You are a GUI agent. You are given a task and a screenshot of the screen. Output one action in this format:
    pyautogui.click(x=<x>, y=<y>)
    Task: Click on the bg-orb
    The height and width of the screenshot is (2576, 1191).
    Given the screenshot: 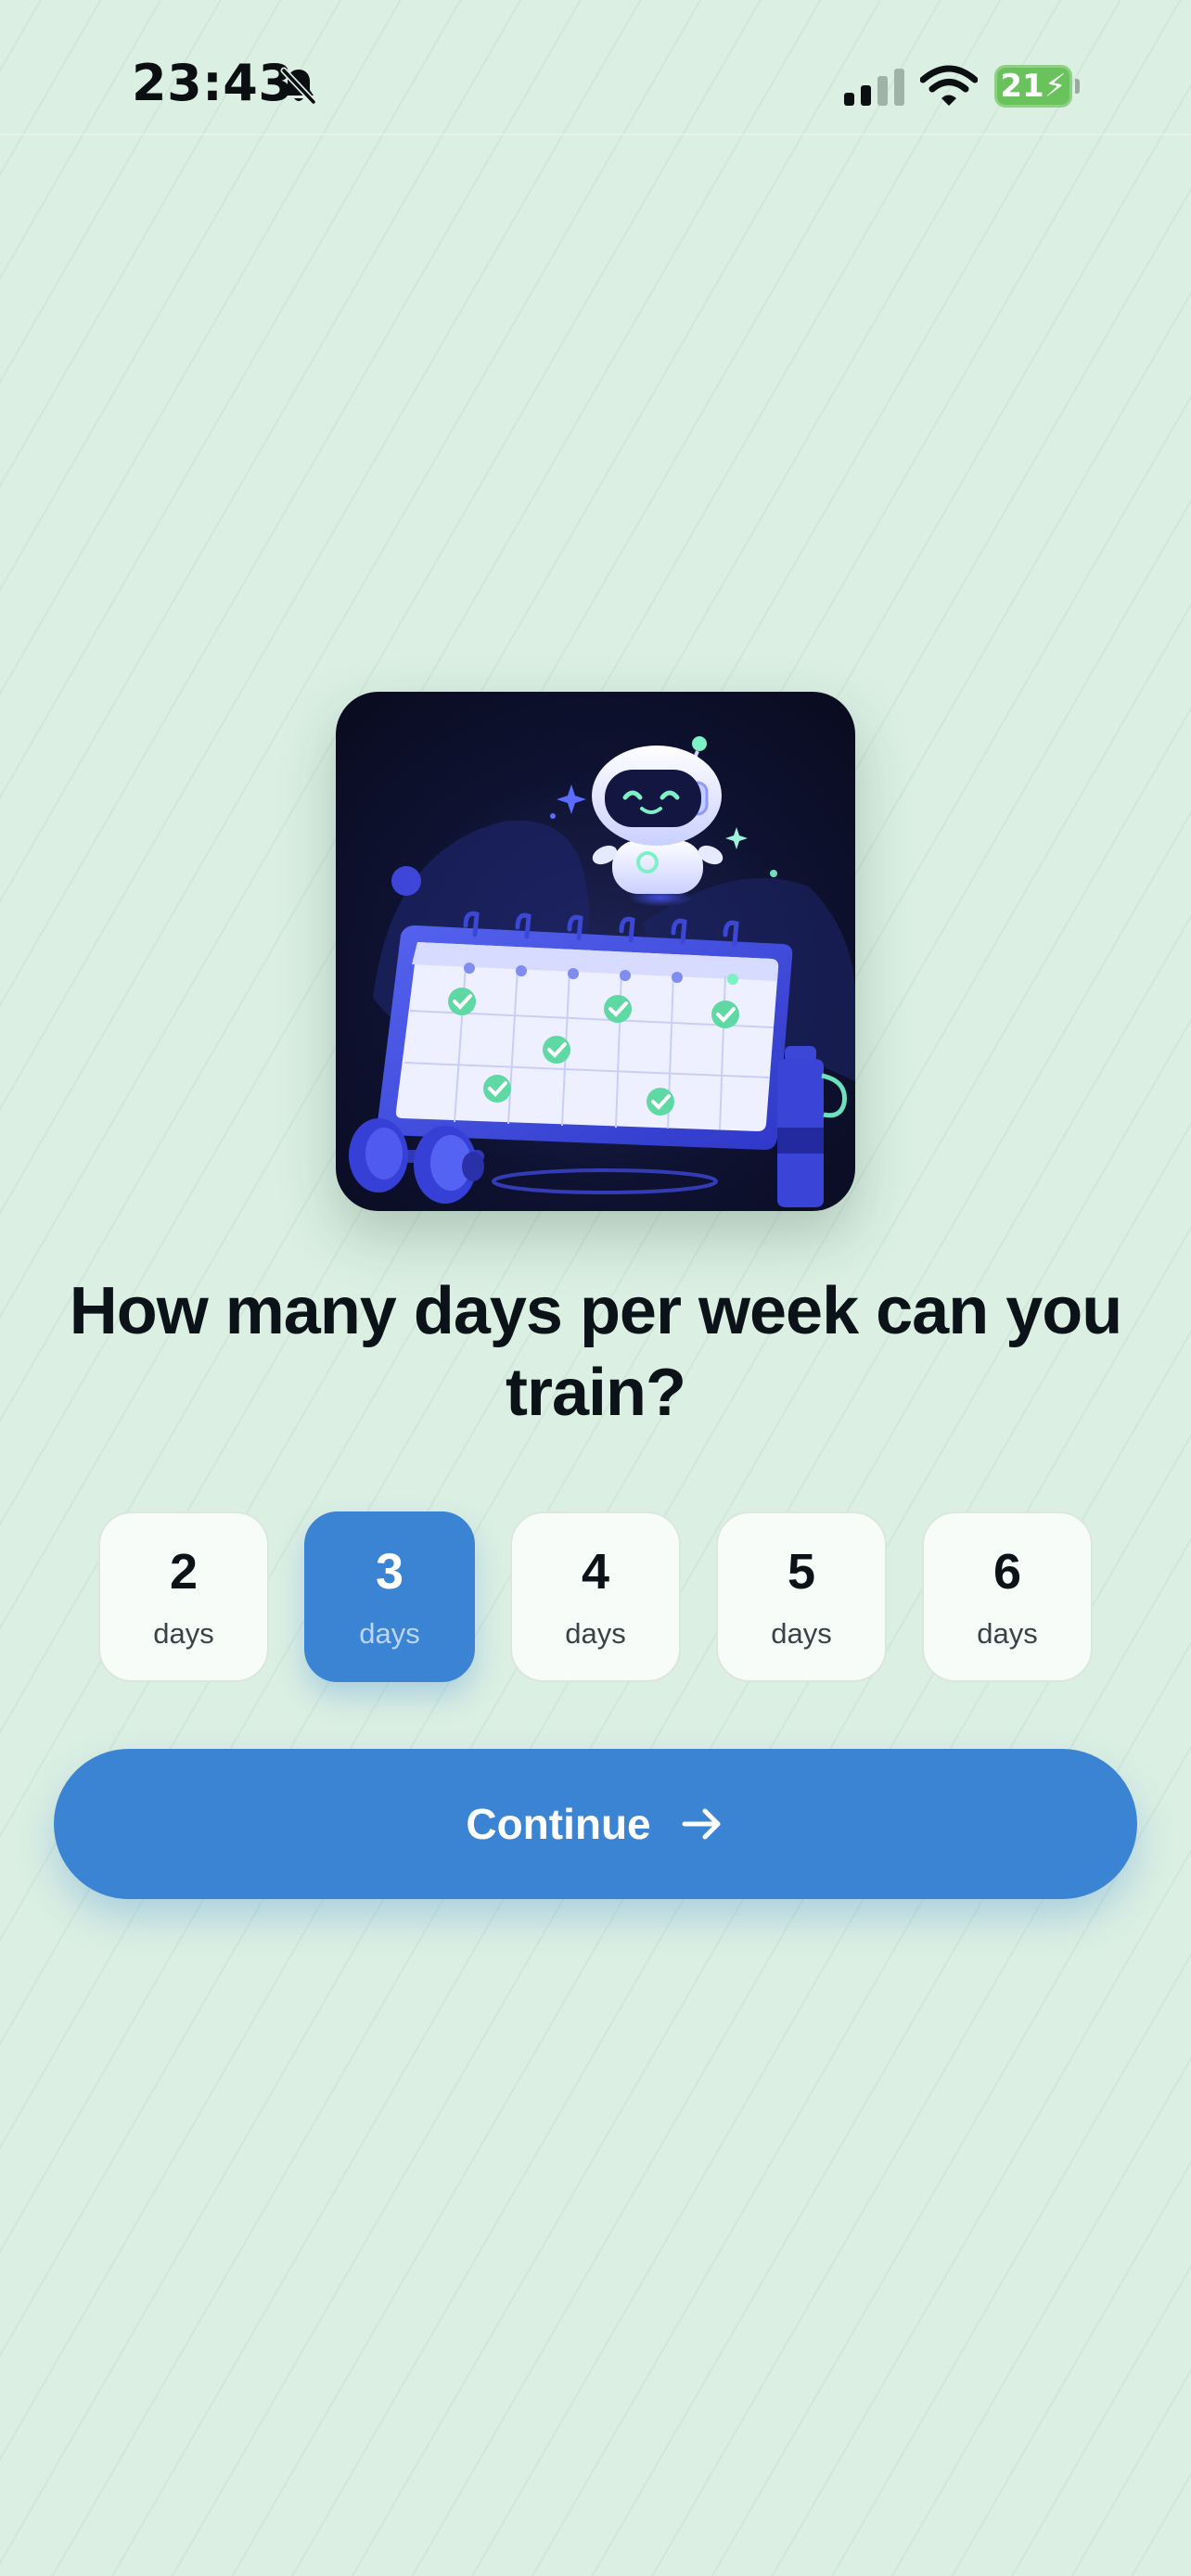 What is the action you would take?
    pyautogui.click(x=406, y=881)
    